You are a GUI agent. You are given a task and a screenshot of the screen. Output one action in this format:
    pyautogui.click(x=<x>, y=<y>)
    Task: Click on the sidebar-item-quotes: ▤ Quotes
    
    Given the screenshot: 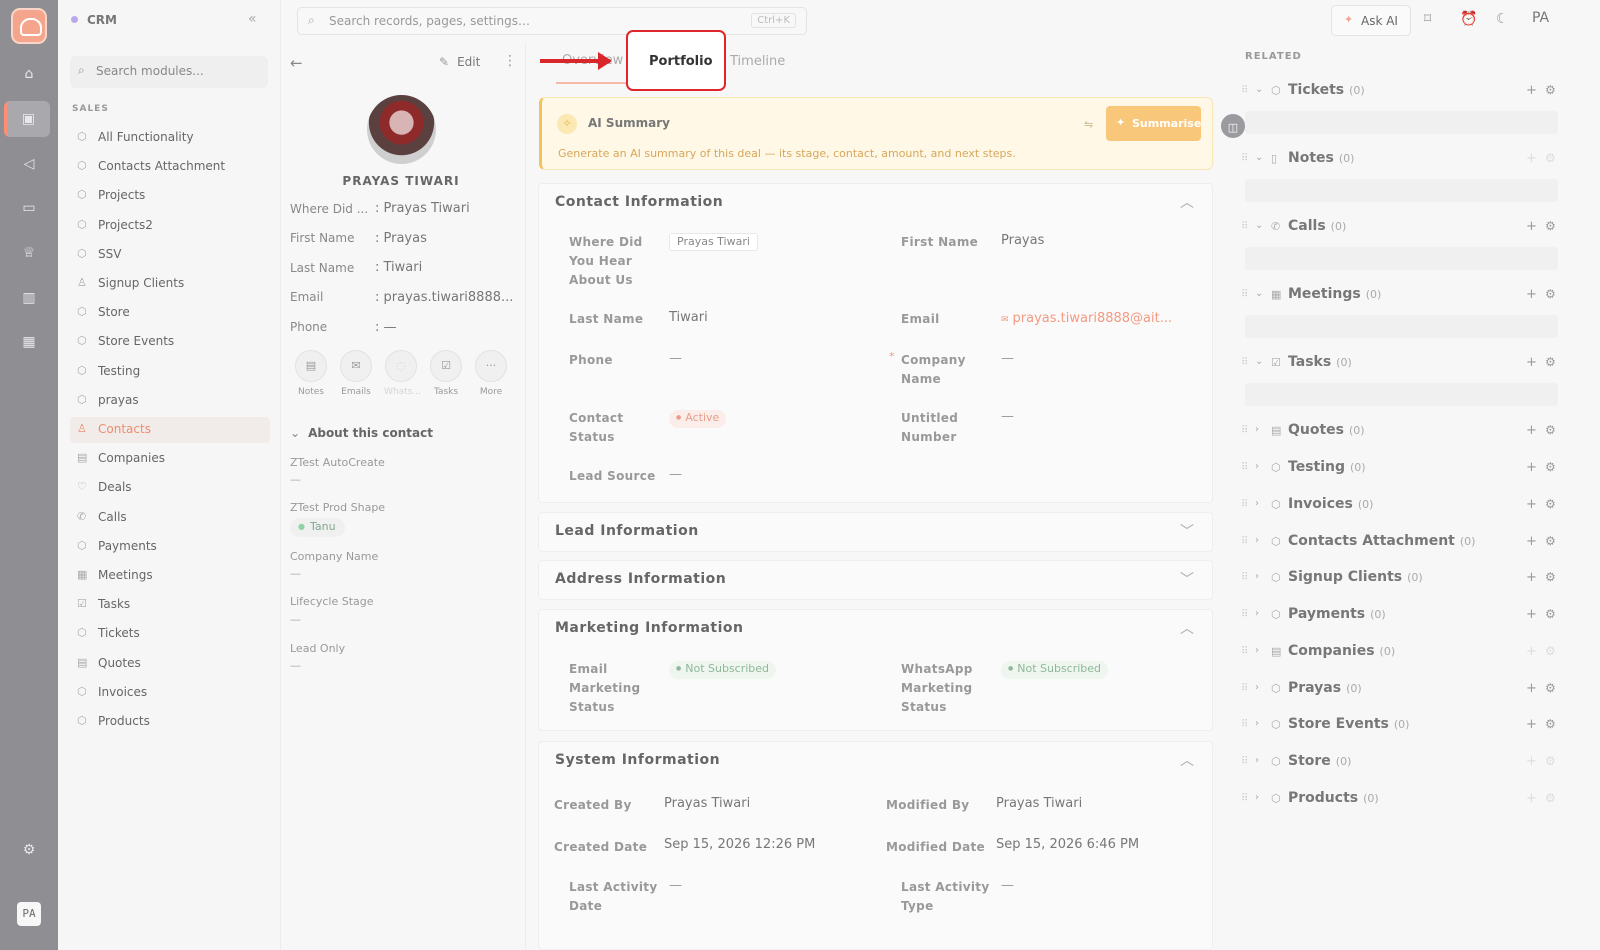 What is the action you would take?
    pyautogui.click(x=170, y=664)
    